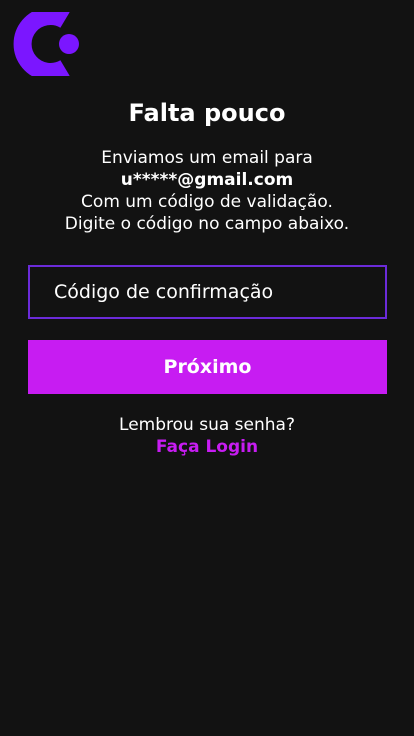 The image size is (414, 736). Describe the element at coordinates (207, 180) in the screenshot. I see `masked-email: u*****@gmail.com` at that location.